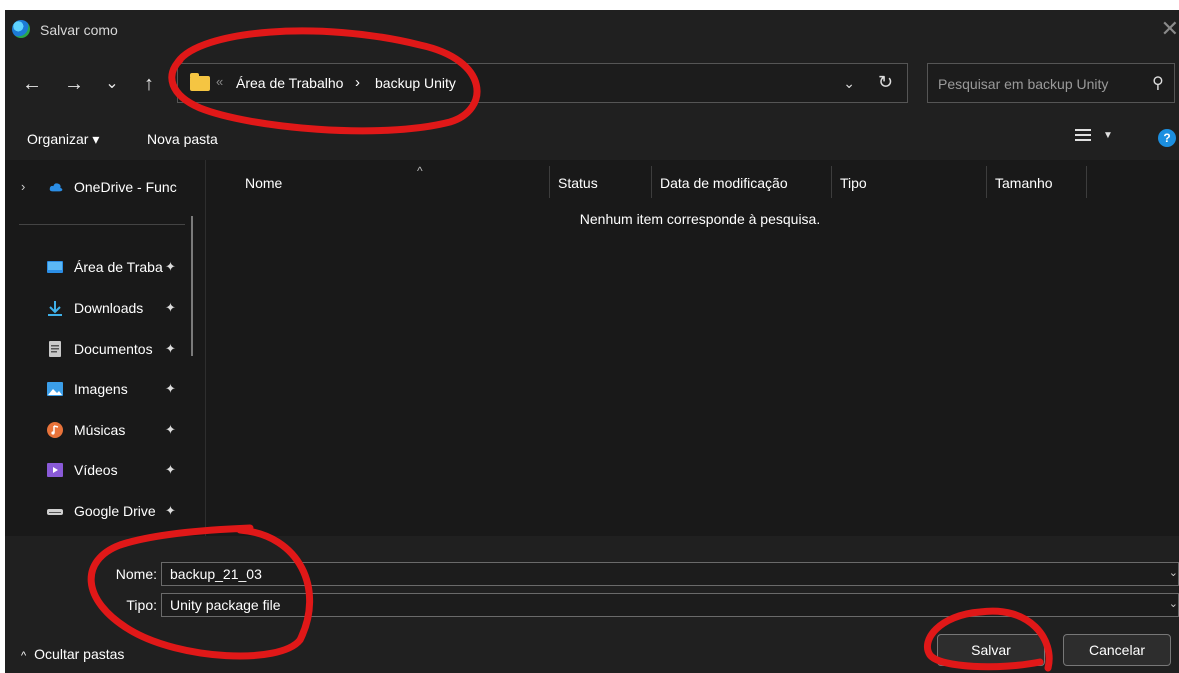 This screenshot has height=673, width=1179. Describe the element at coordinates (102, 224) in the screenshot. I see `pane-divider` at that location.